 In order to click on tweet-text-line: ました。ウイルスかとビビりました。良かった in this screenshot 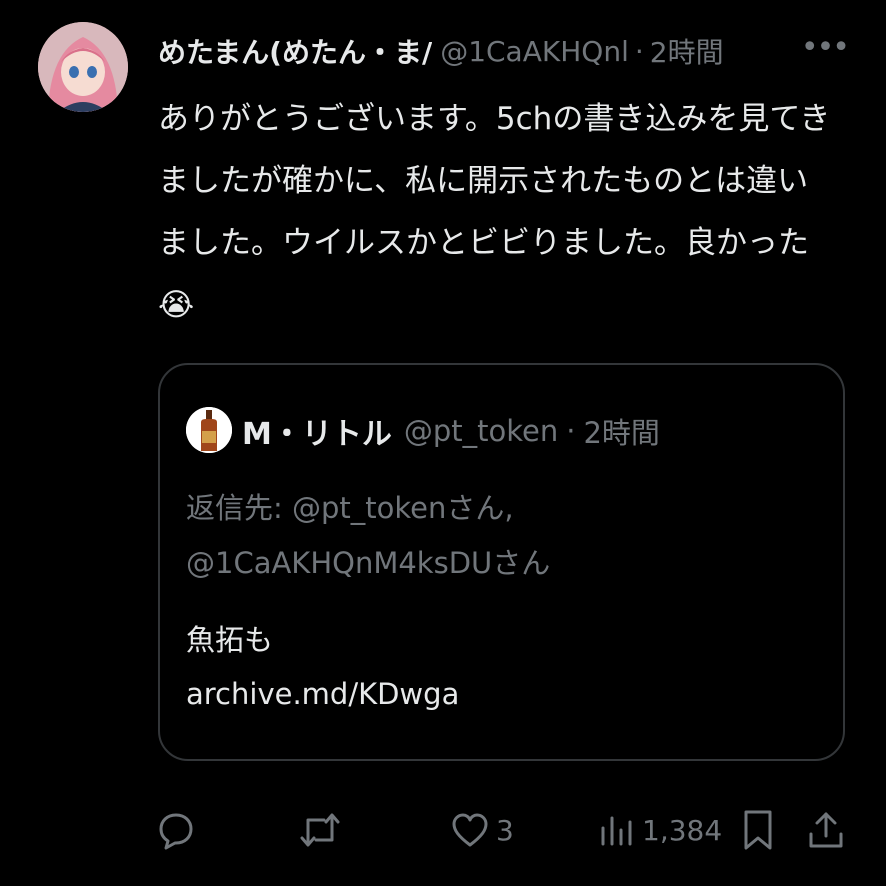, I will do `click(483, 243)`.